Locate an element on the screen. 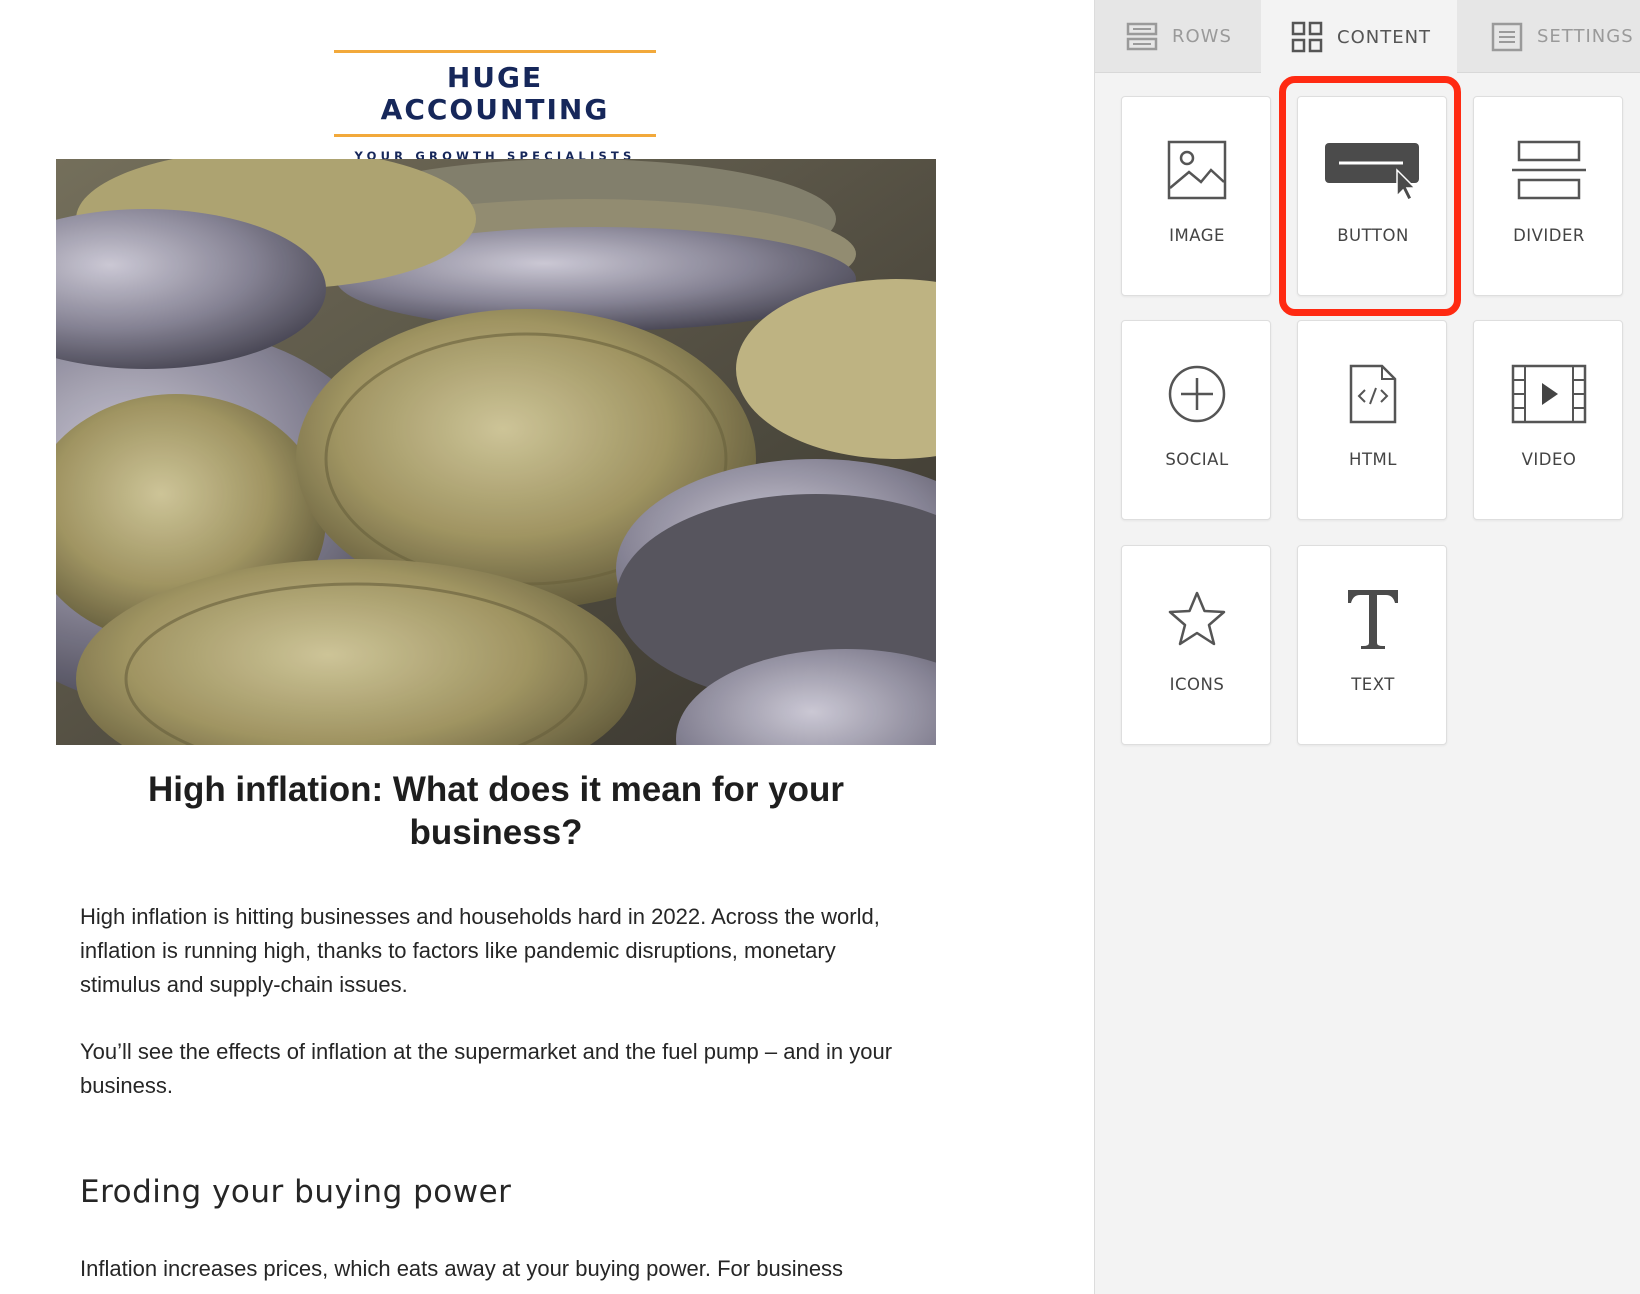 This screenshot has height=1294, width=1640. block-text: TEXT is located at coordinates (1372, 645).